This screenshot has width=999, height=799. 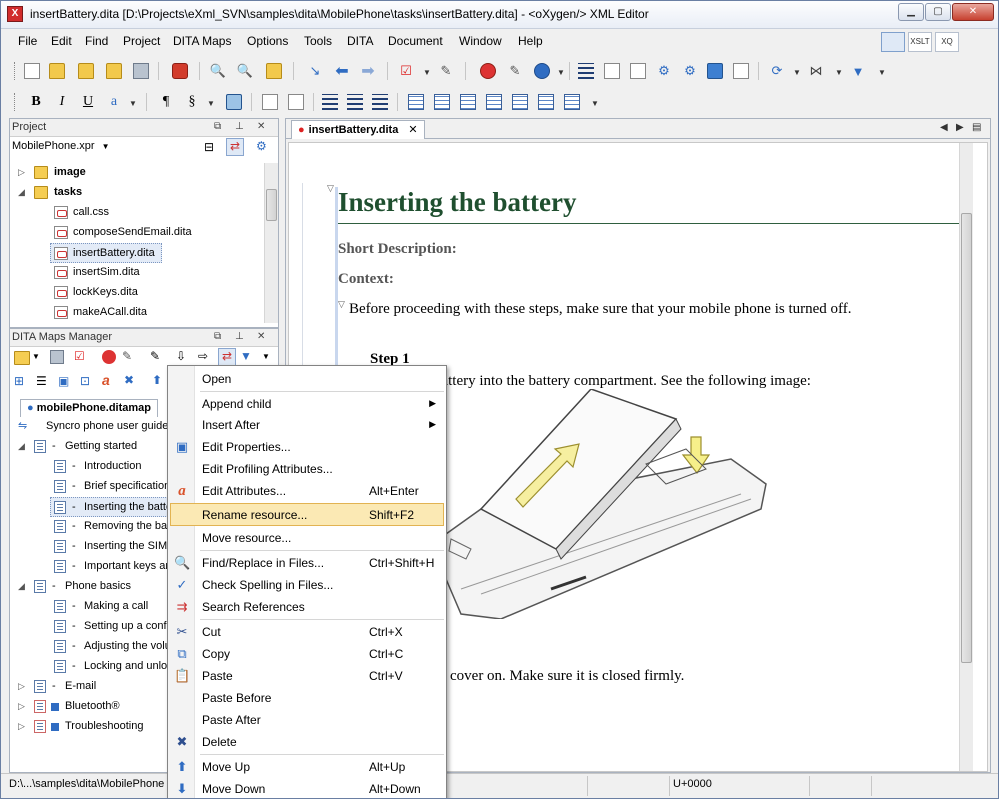 I want to click on map-props-edit-icon: ⊡, so click(x=85, y=381).